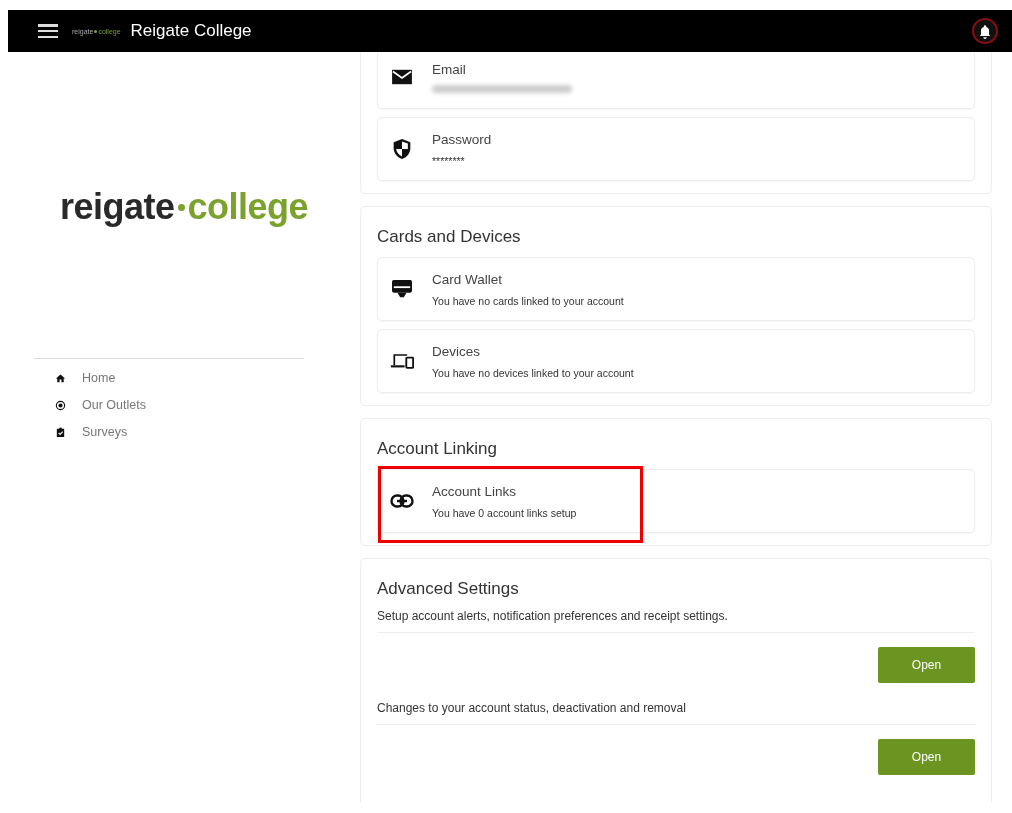 Image resolution: width=1012 pixels, height=813 pixels. What do you see at coordinates (100, 432) in the screenshot?
I see `nav-item: Surveys` at bounding box center [100, 432].